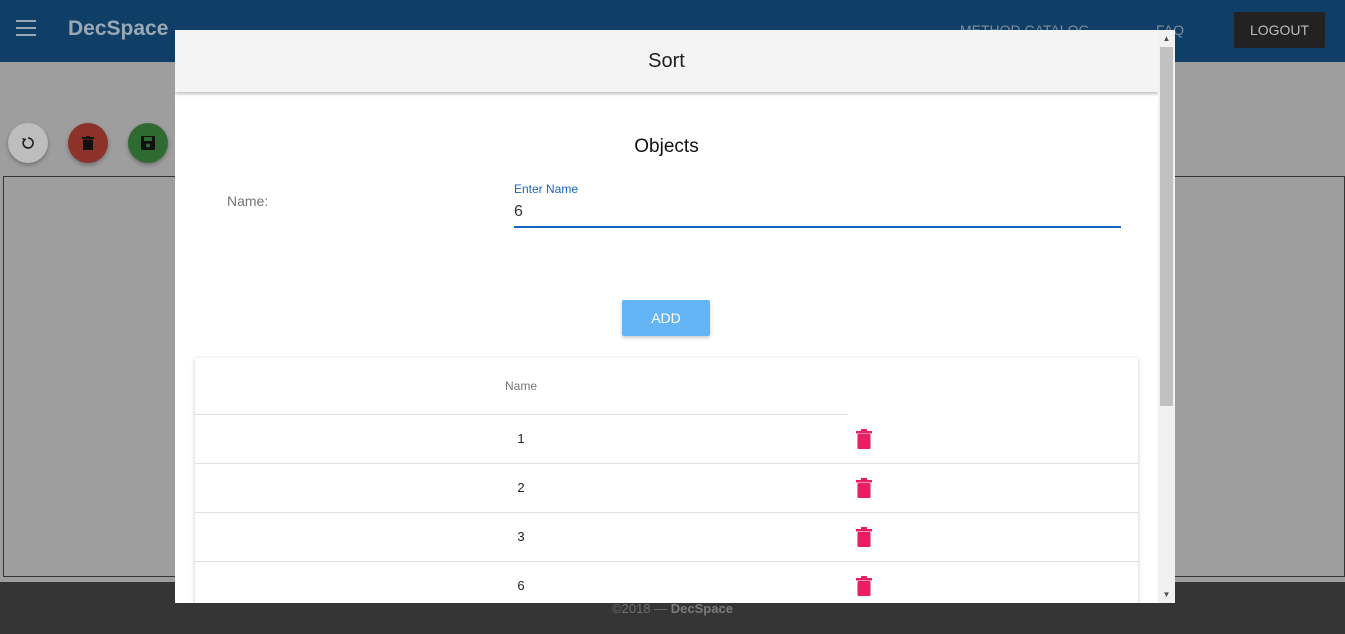 The width and height of the screenshot is (1345, 634). I want to click on column-header-name: Name, so click(521, 386).